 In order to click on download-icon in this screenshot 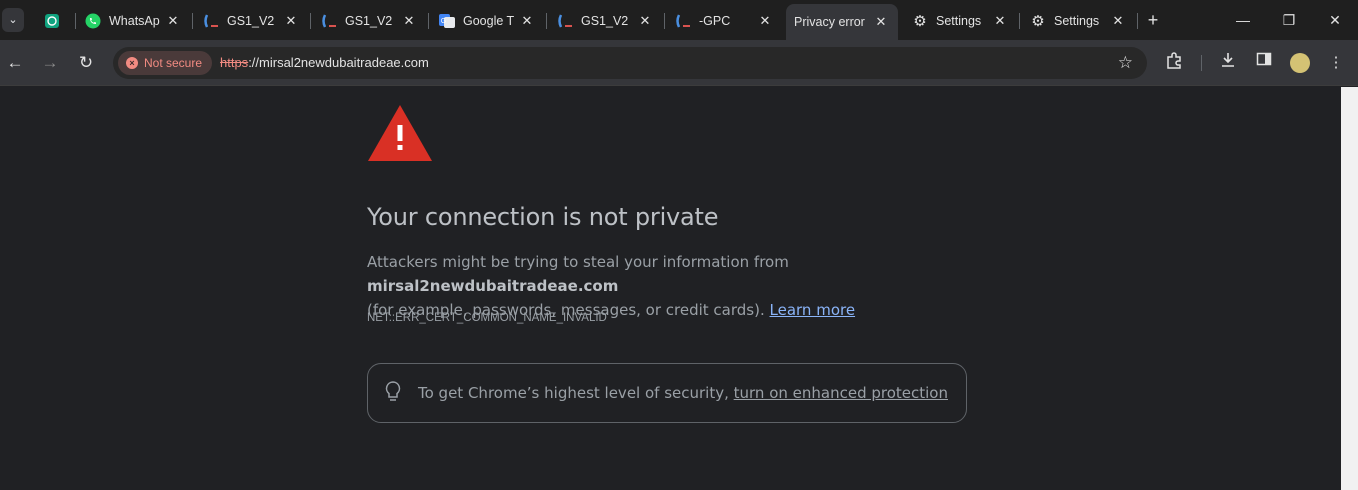, I will do `click(1228, 63)`.